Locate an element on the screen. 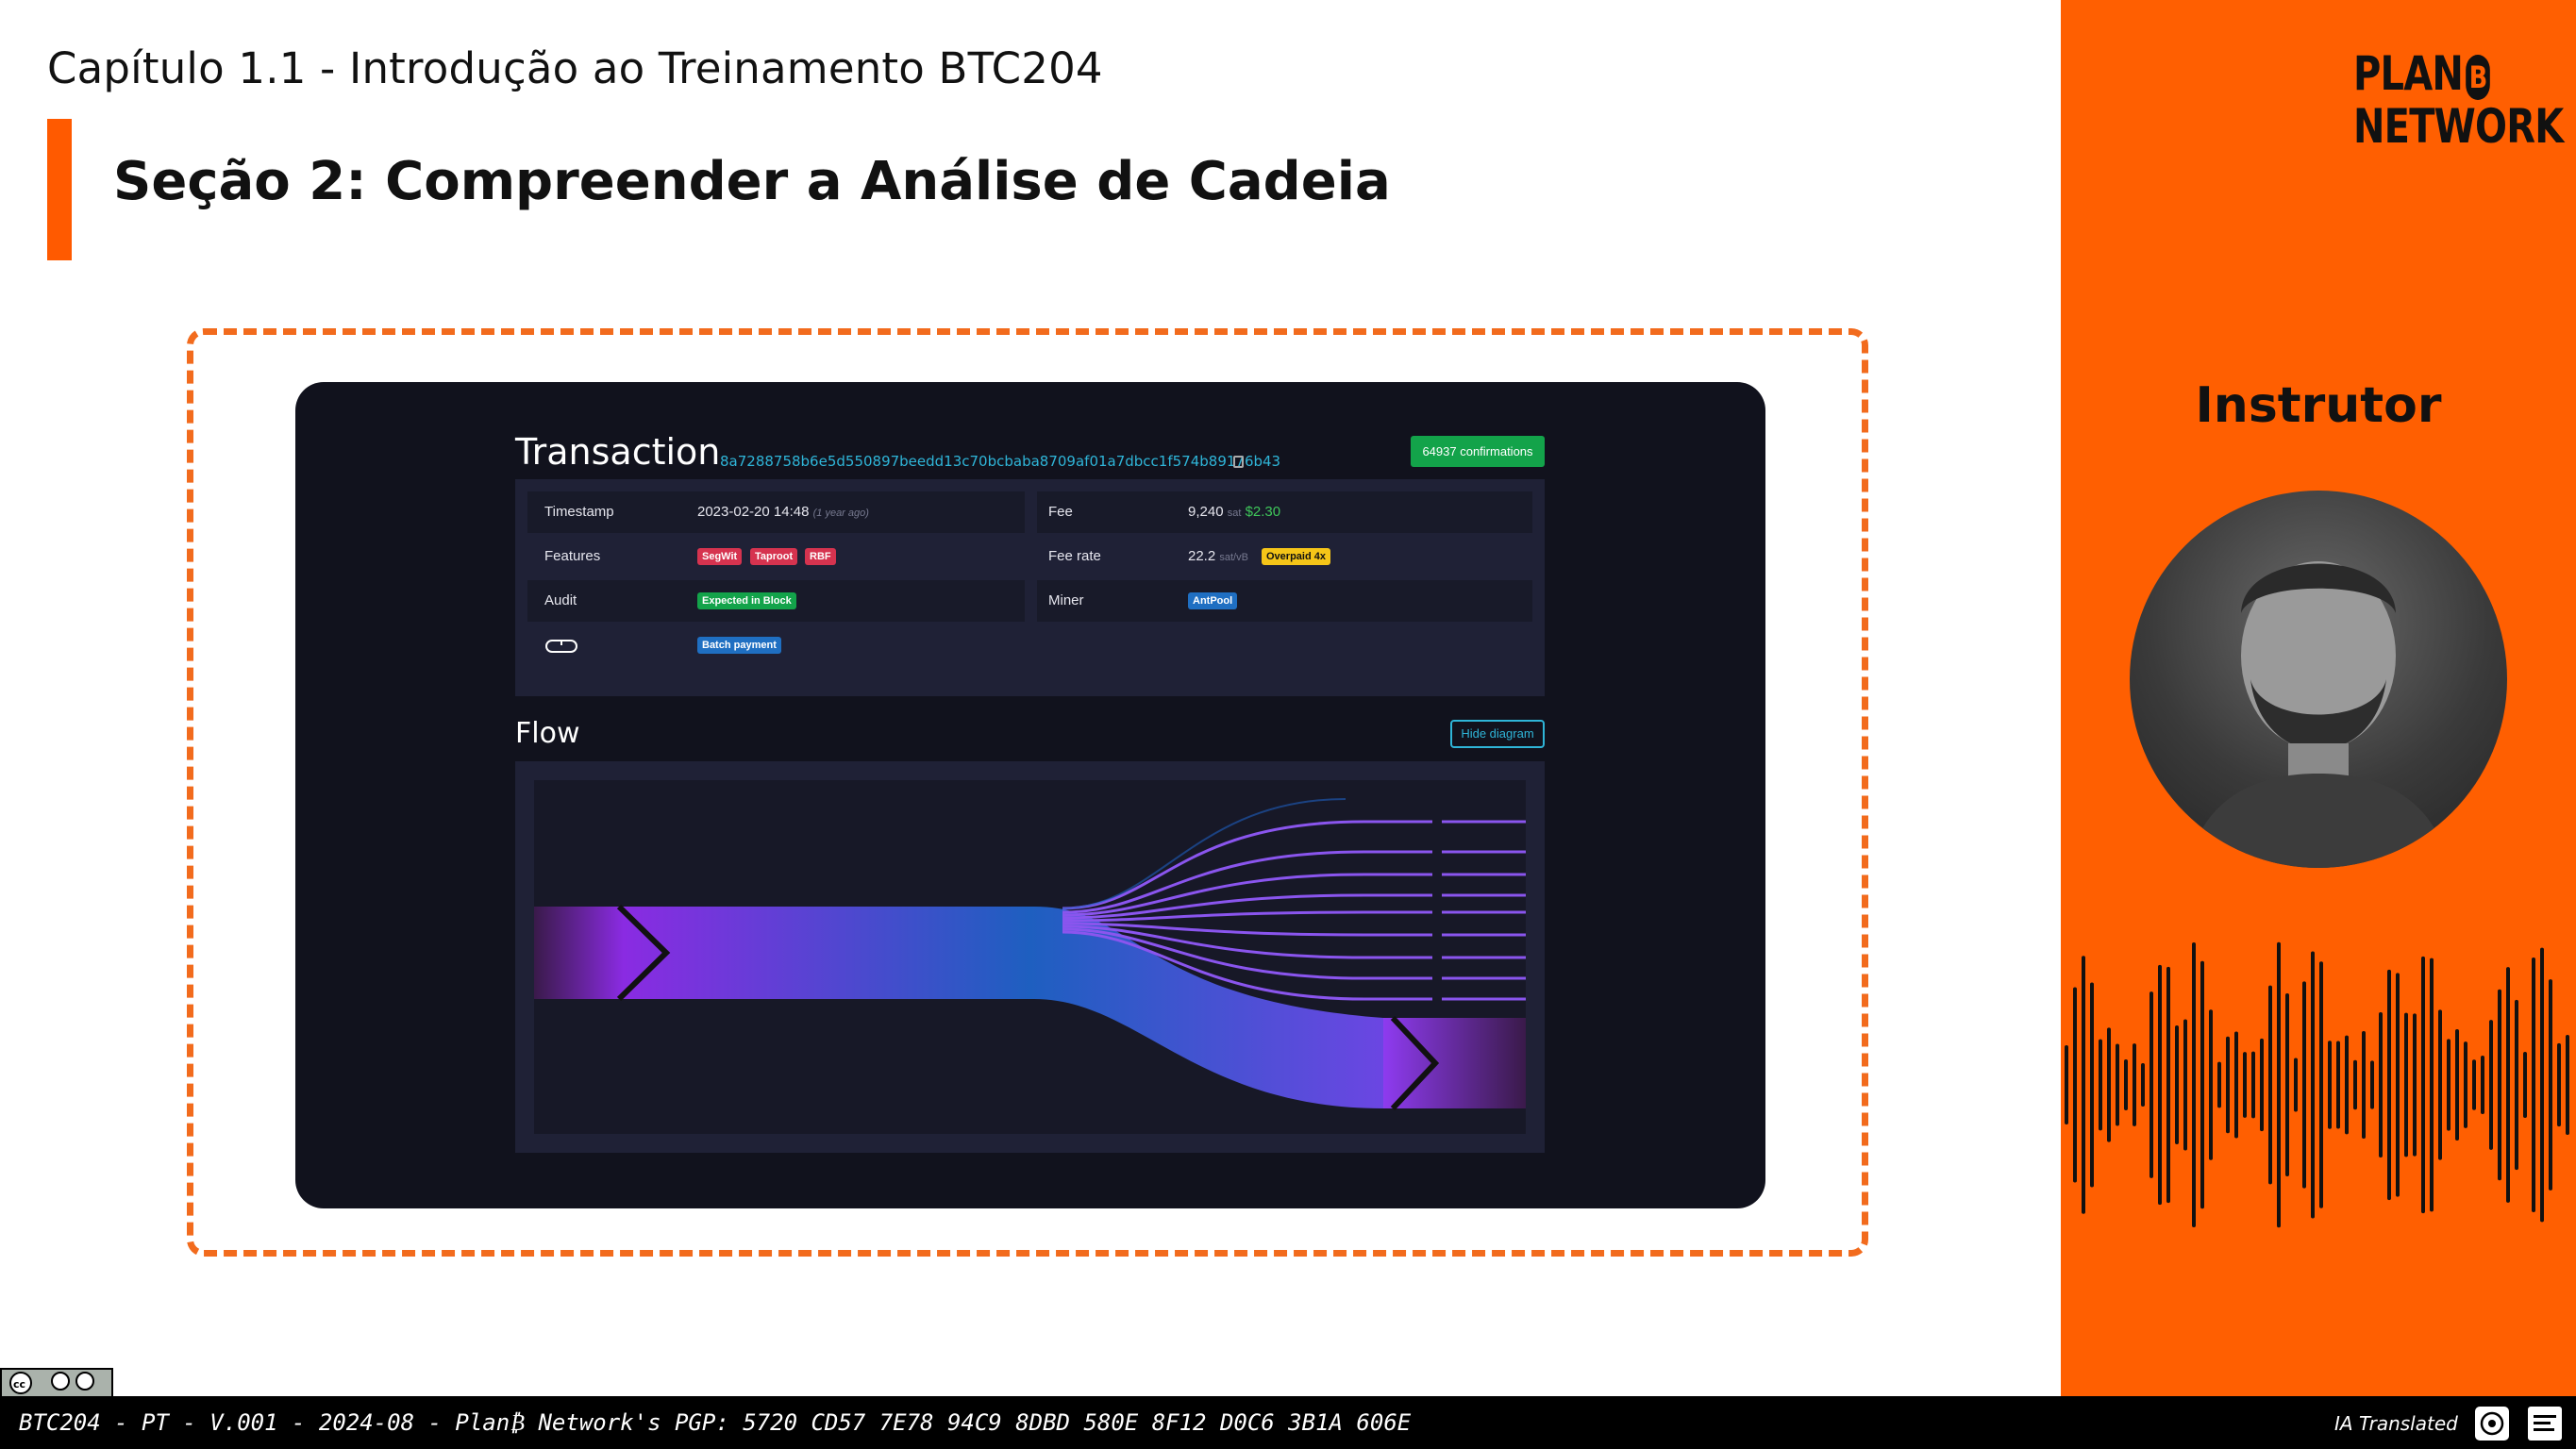  openai-icon is located at coordinates (2492, 1424).